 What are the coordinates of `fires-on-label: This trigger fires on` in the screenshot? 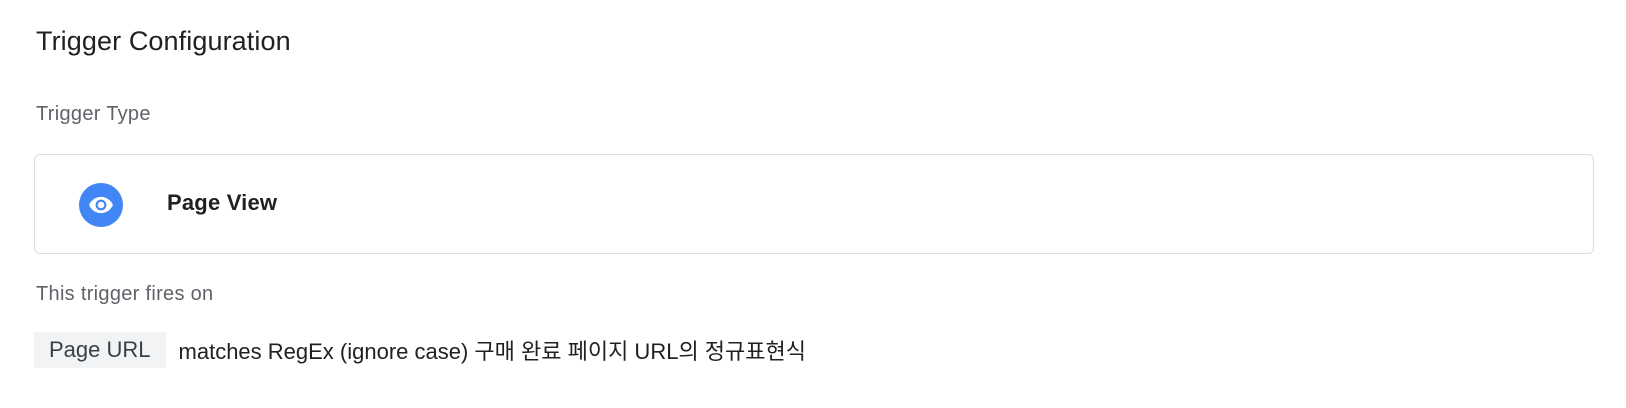 It's located at (125, 294).